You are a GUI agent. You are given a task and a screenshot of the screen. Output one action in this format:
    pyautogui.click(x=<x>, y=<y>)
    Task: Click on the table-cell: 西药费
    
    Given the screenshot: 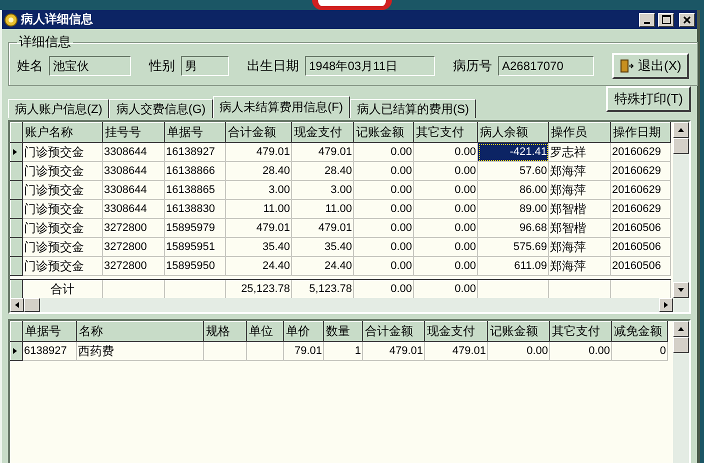 What is the action you would take?
    pyautogui.click(x=140, y=351)
    